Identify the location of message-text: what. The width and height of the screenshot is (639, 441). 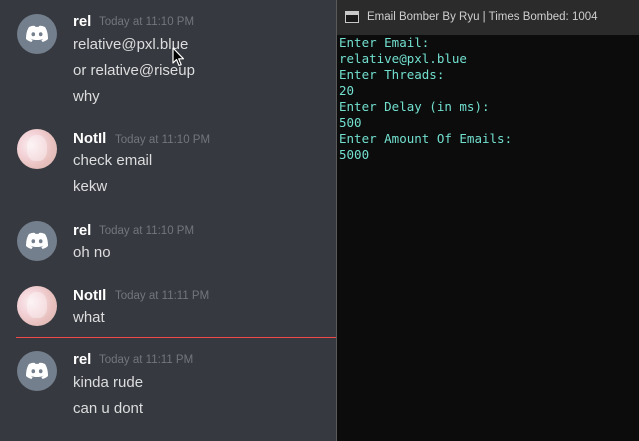
(89, 317).